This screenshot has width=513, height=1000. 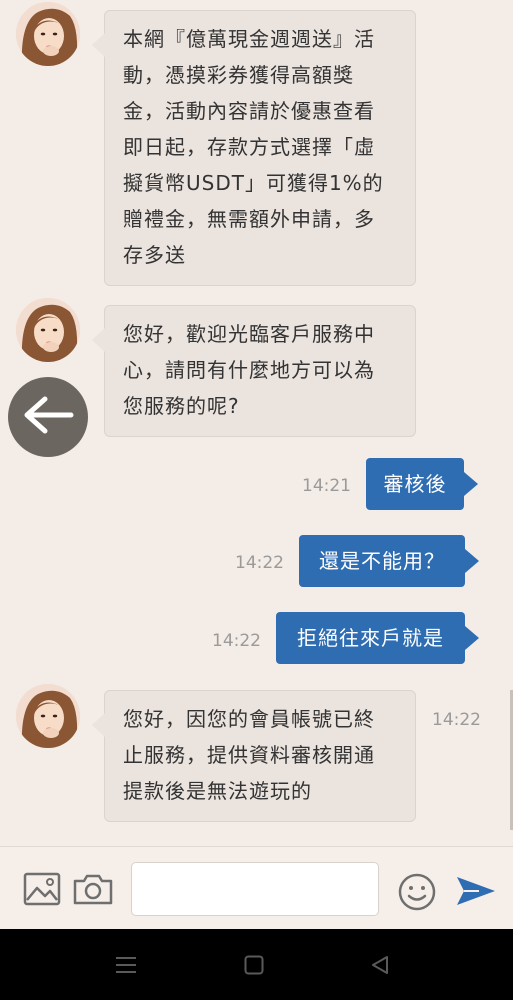 What do you see at coordinates (326, 486) in the screenshot?
I see `message-timestamp: 14:21` at bounding box center [326, 486].